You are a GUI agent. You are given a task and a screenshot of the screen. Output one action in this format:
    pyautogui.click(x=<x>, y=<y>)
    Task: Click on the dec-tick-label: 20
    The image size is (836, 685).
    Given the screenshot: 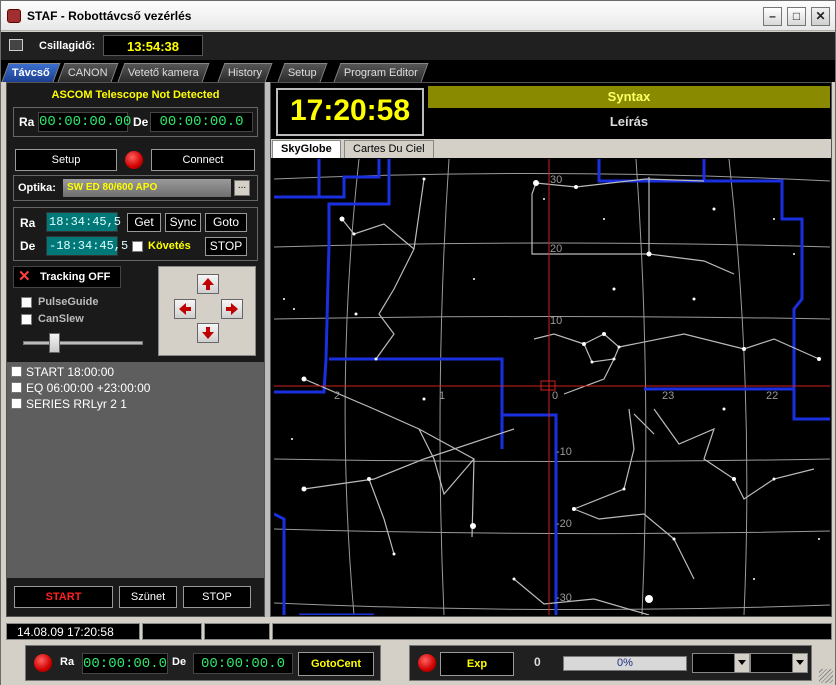 What is the action you would take?
    pyautogui.click(x=556, y=249)
    